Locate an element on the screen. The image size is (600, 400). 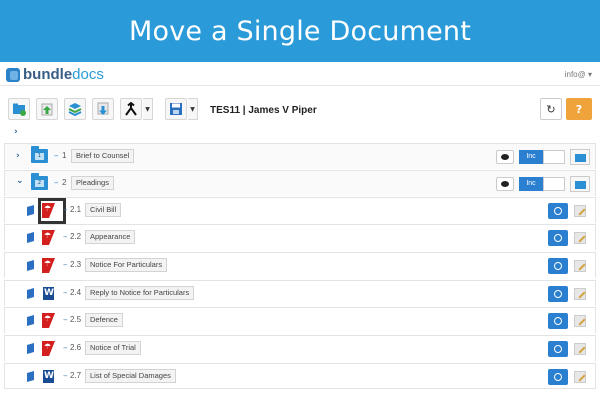
download-icon is located at coordinates (103, 108).